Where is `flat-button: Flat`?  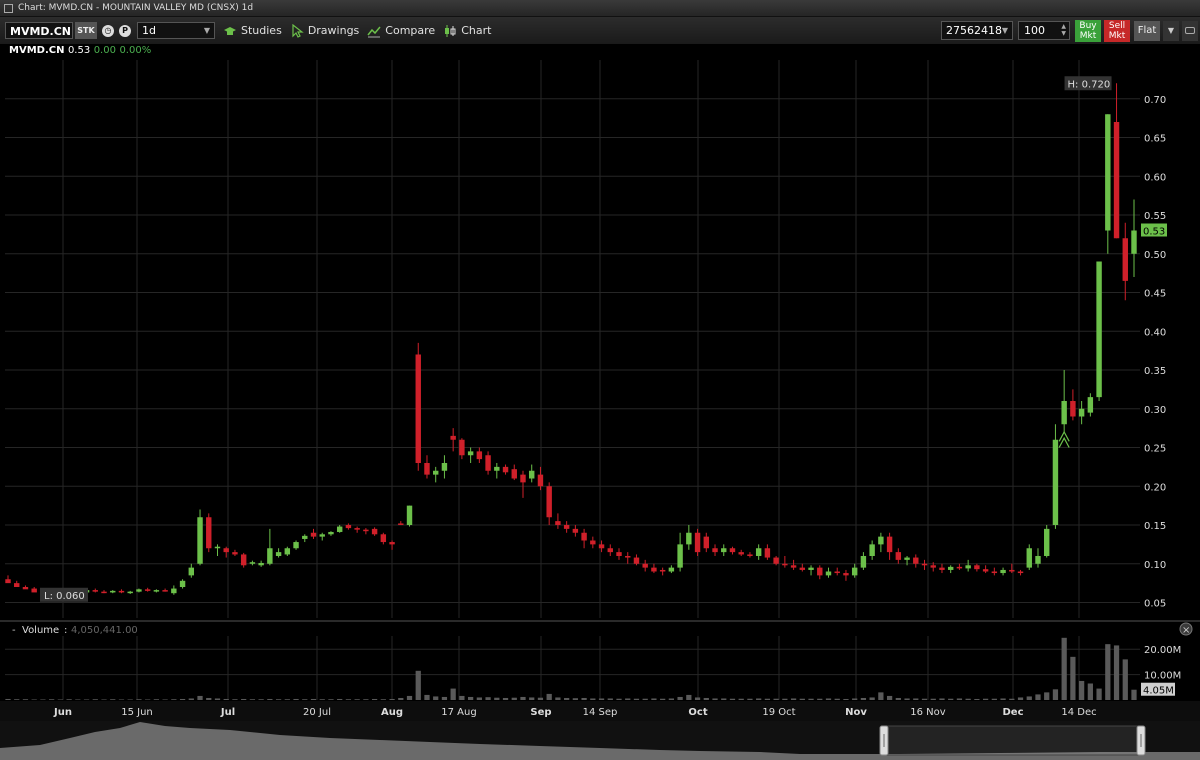
flat-button: Flat is located at coordinates (1147, 30).